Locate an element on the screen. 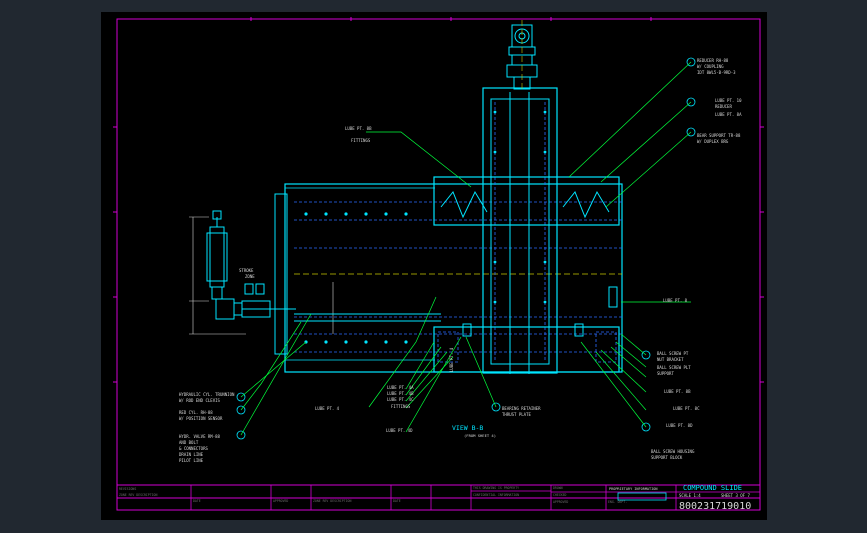  top-motor is located at coordinates (522, 56).